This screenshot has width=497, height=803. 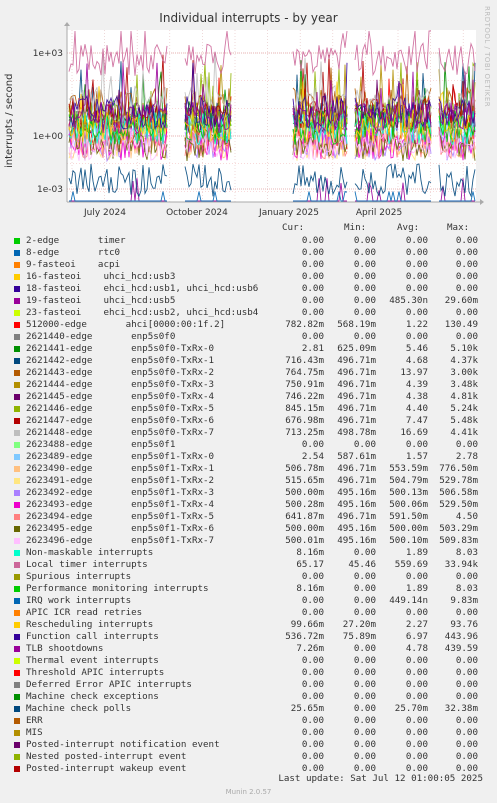 What do you see at coordinates (248, 649) in the screenshot?
I see `legend-row: TLB shootdowns 7.26m 0.00 4.78 439.59` at bounding box center [248, 649].